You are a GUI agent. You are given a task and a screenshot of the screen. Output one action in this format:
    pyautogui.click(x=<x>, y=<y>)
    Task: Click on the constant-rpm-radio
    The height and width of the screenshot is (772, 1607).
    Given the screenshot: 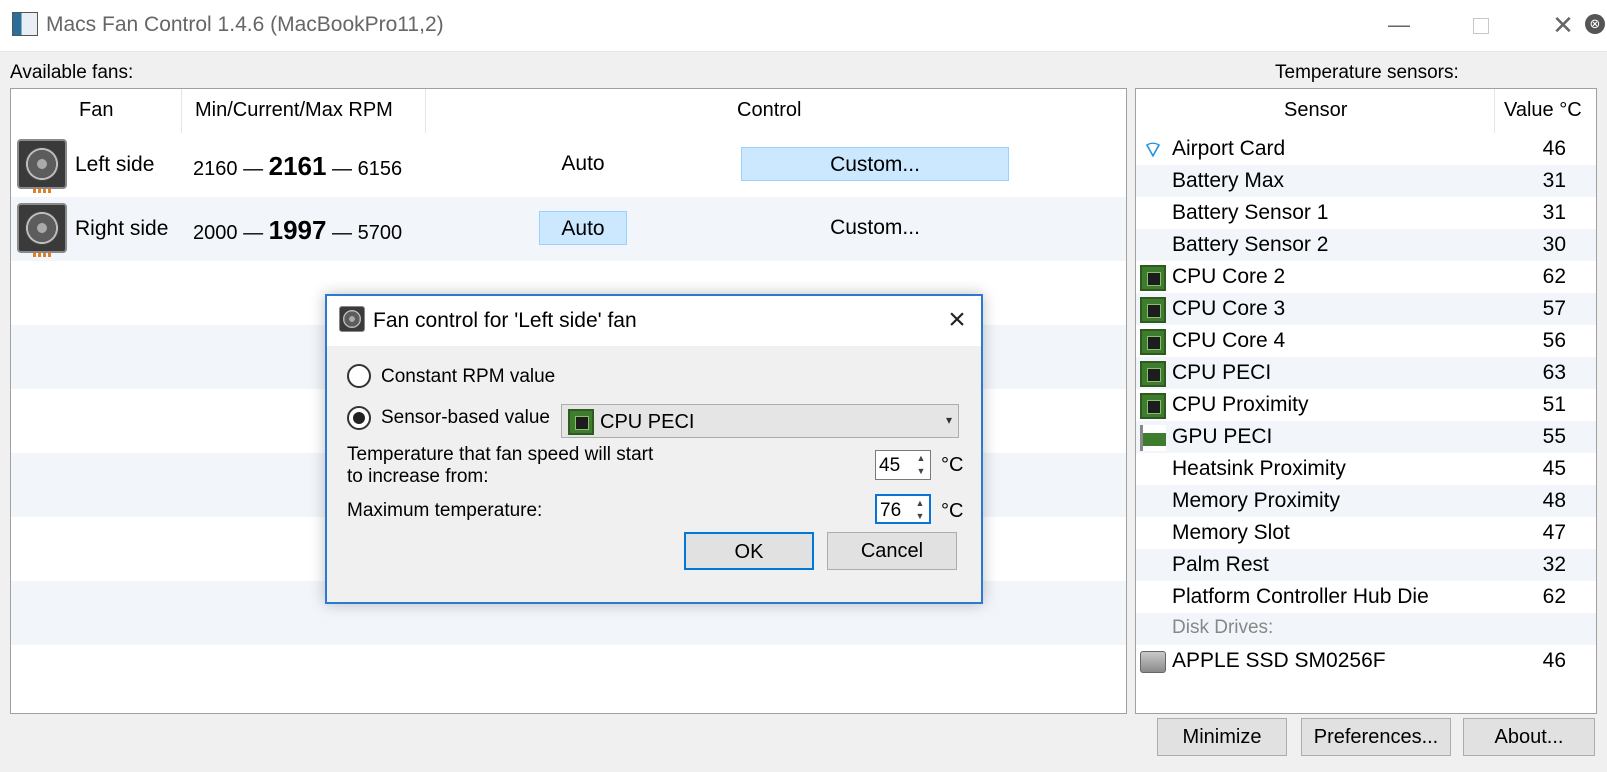 What is the action you would take?
    pyautogui.click(x=359, y=376)
    